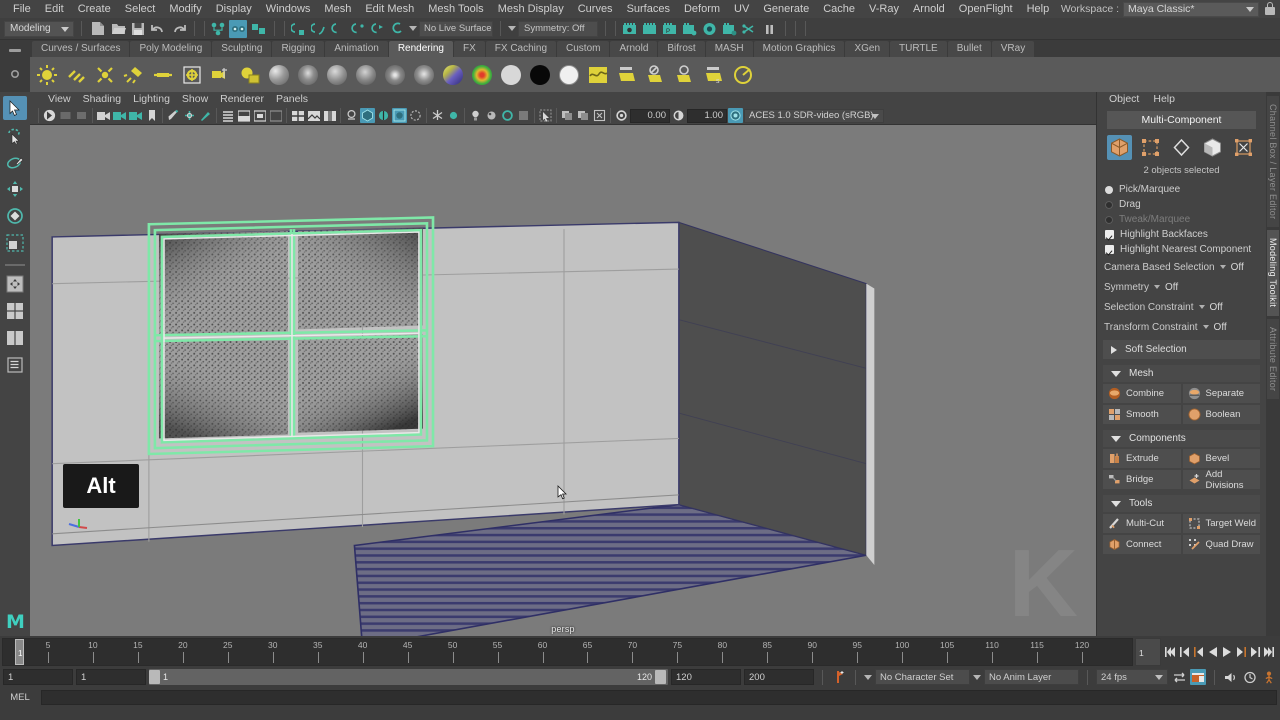 This screenshot has height=720, width=1280. What do you see at coordinates (81, 49) in the screenshot?
I see `shelf-tab-curves-surfaces: Curves / Surfaces` at bounding box center [81, 49].